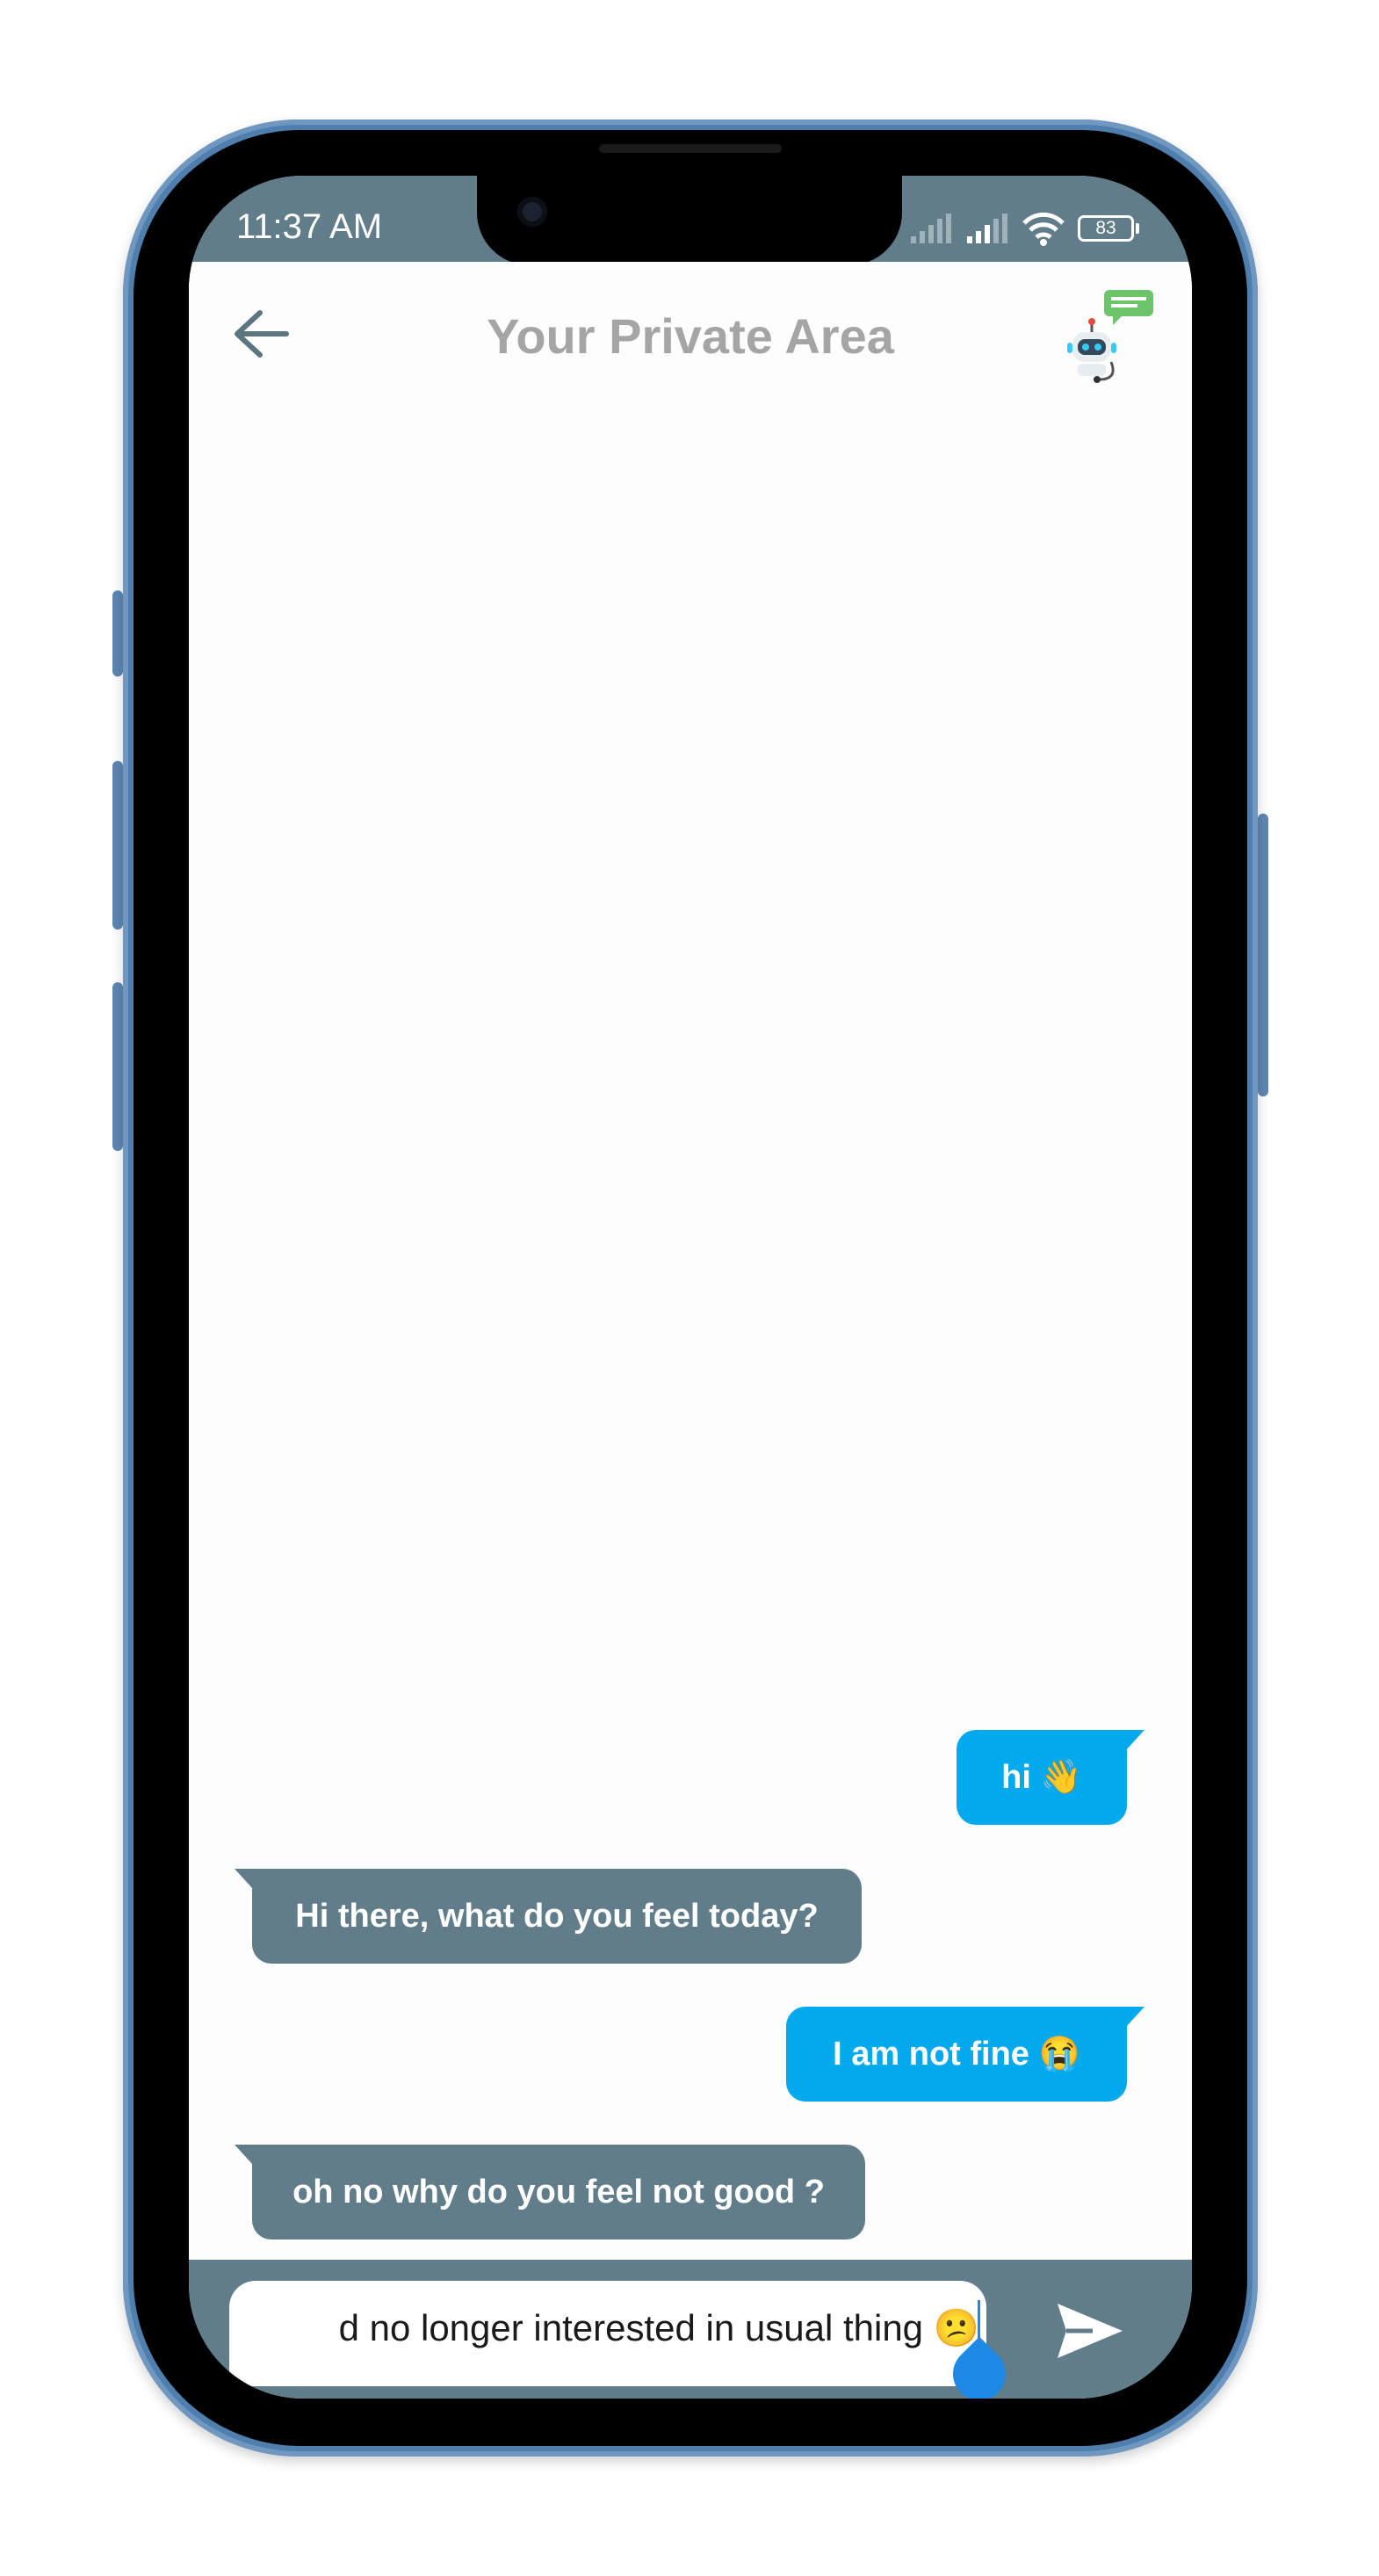  Describe the element at coordinates (117, 633) in the screenshot. I see `mute-switch` at that location.